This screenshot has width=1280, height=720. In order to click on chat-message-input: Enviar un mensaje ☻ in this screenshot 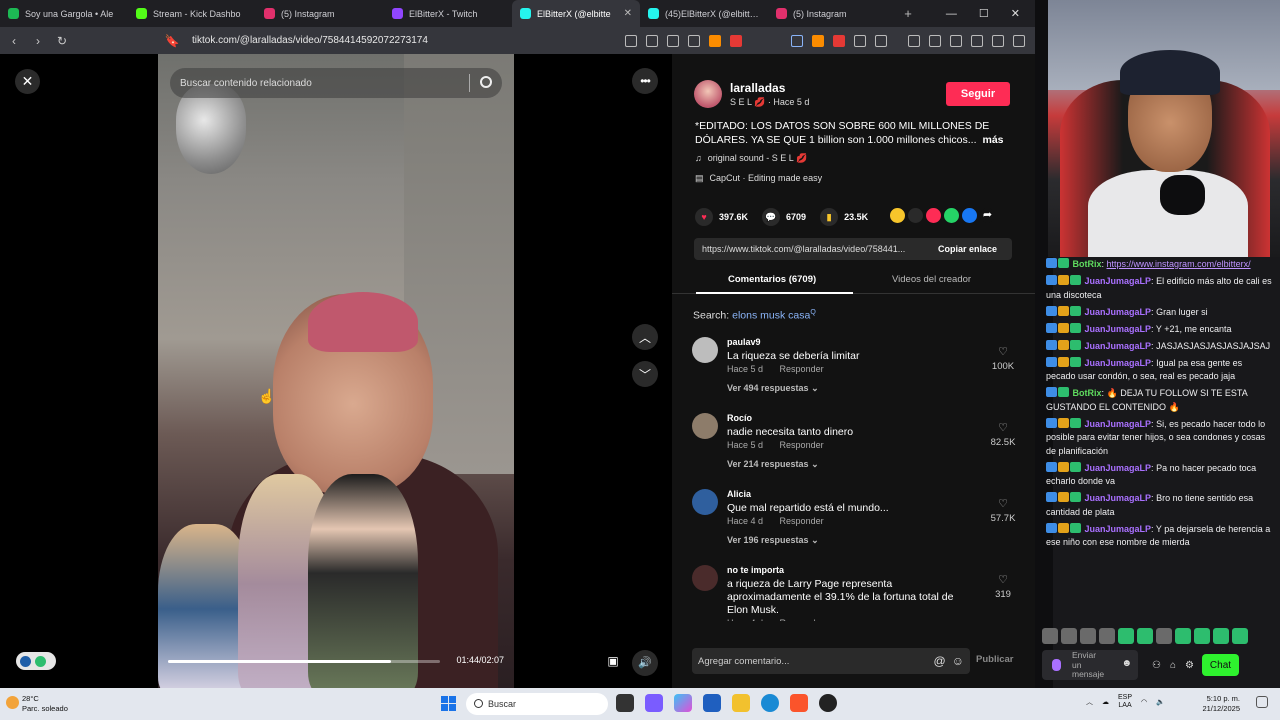, I will do `click(1090, 665)`.